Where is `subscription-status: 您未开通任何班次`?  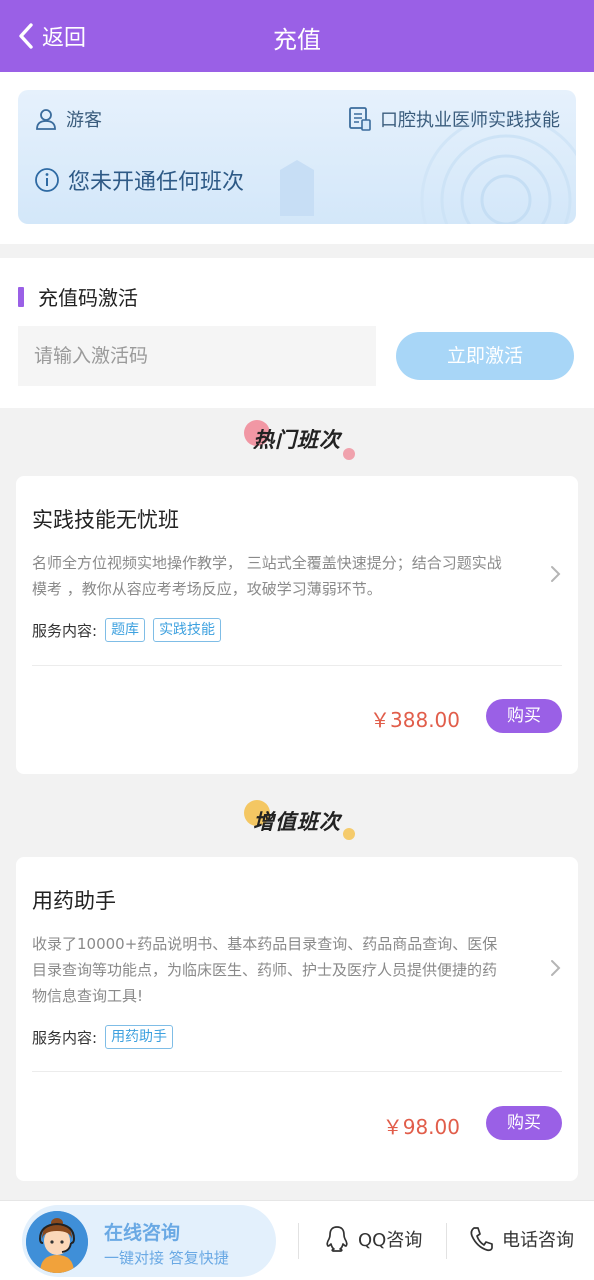 subscription-status: 您未开通任何班次 is located at coordinates (139, 180).